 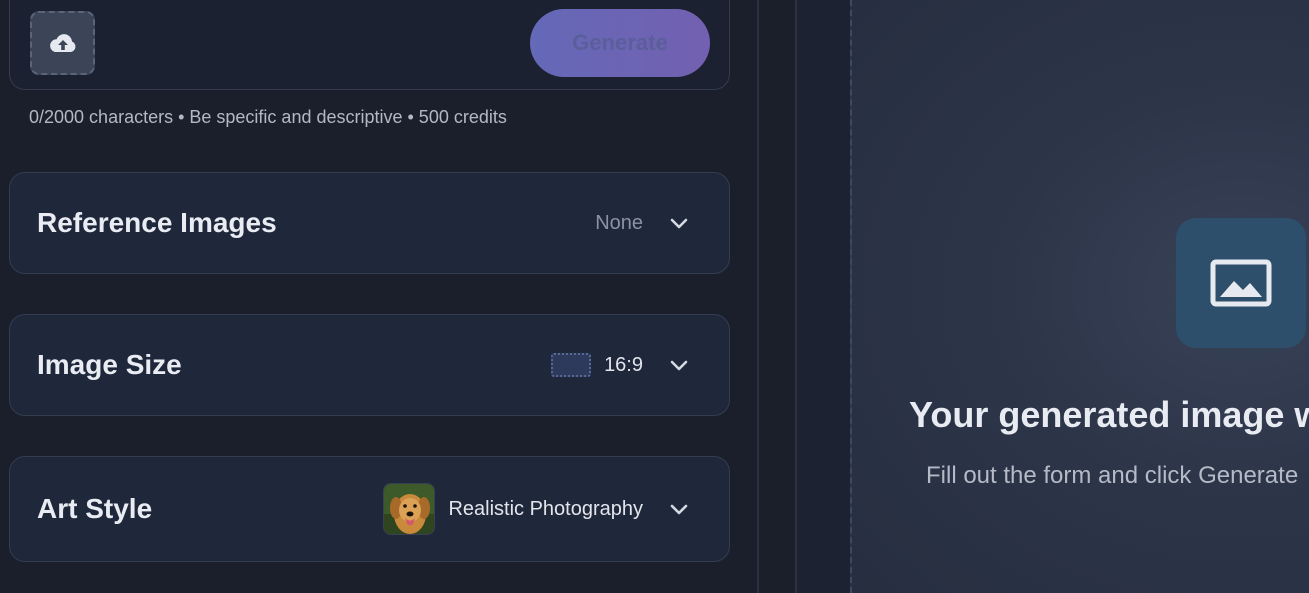 What do you see at coordinates (571, 365) in the screenshot?
I see `aspect-ratio-swatch-icon` at bounding box center [571, 365].